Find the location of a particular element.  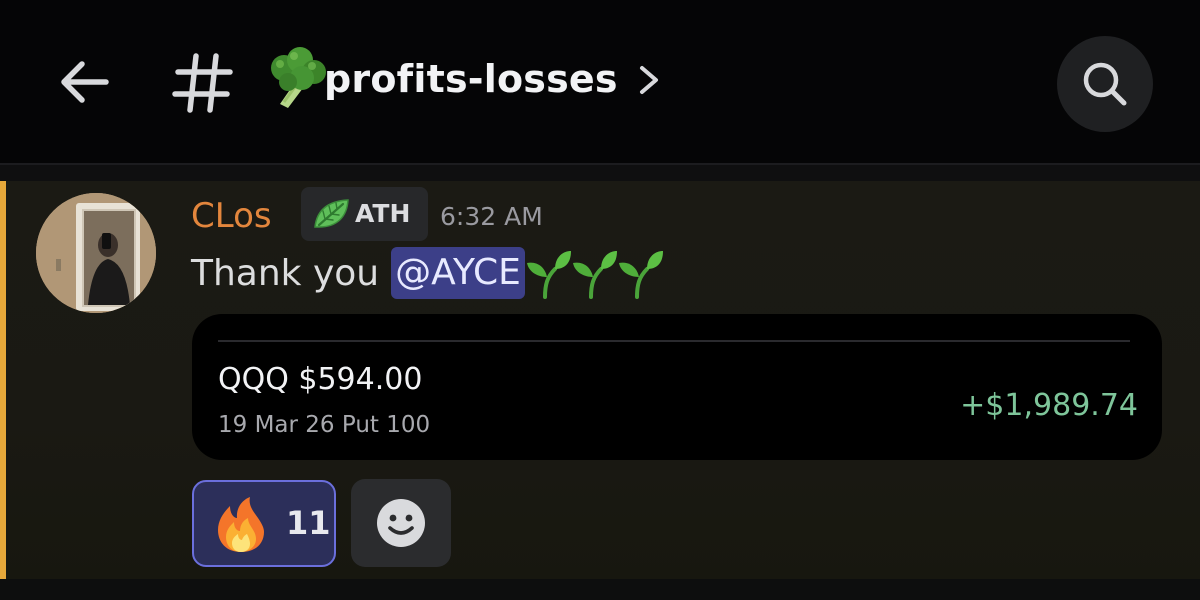

reaction-fire: 11 is located at coordinates (264, 523).